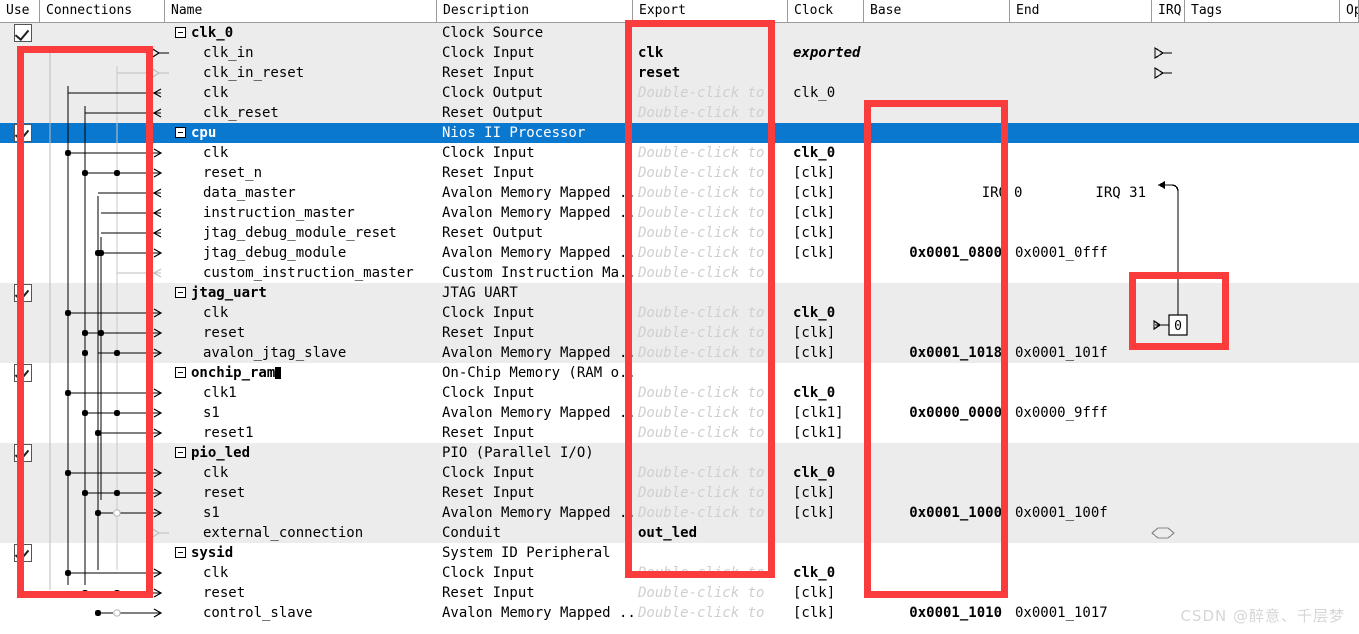  I want to click on column-header-irq: IRQ, so click(1168, 11).